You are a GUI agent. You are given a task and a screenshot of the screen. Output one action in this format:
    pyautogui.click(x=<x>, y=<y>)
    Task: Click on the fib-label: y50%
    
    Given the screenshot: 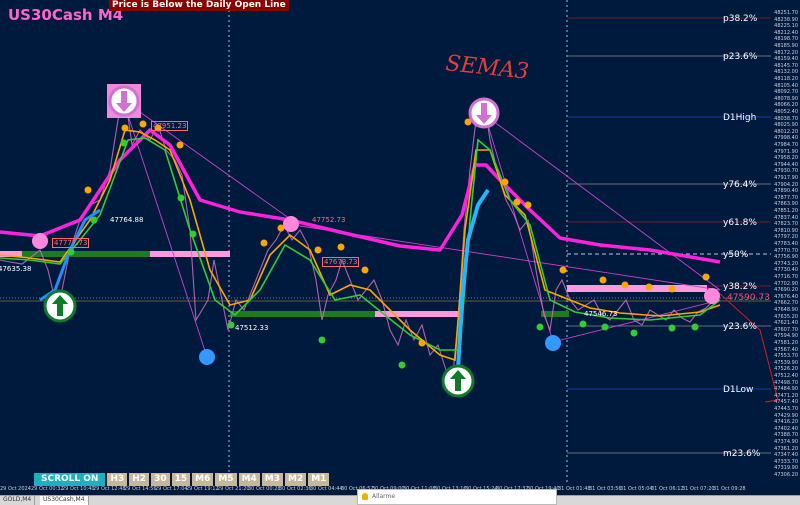 What is the action you would take?
    pyautogui.click(x=736, y=255)
    